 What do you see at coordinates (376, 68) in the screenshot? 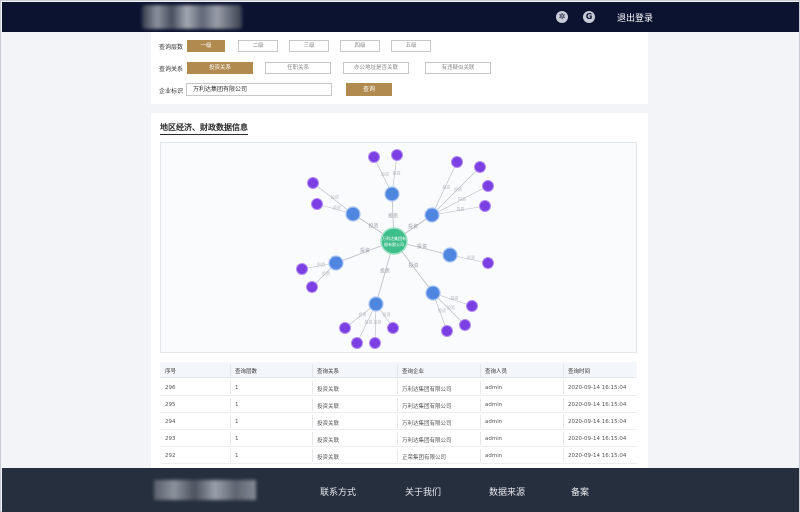
I see `relation-button-office-address: 办公地址是否关联` at bounding box center [376, 68].